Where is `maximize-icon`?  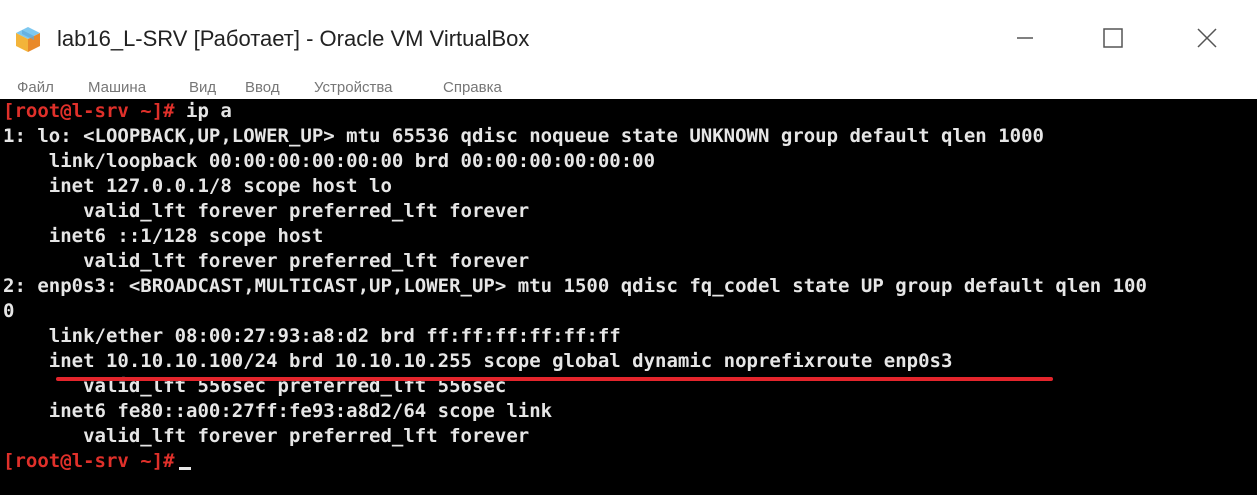 maximize-icon is located at coordinates (1113, 38).